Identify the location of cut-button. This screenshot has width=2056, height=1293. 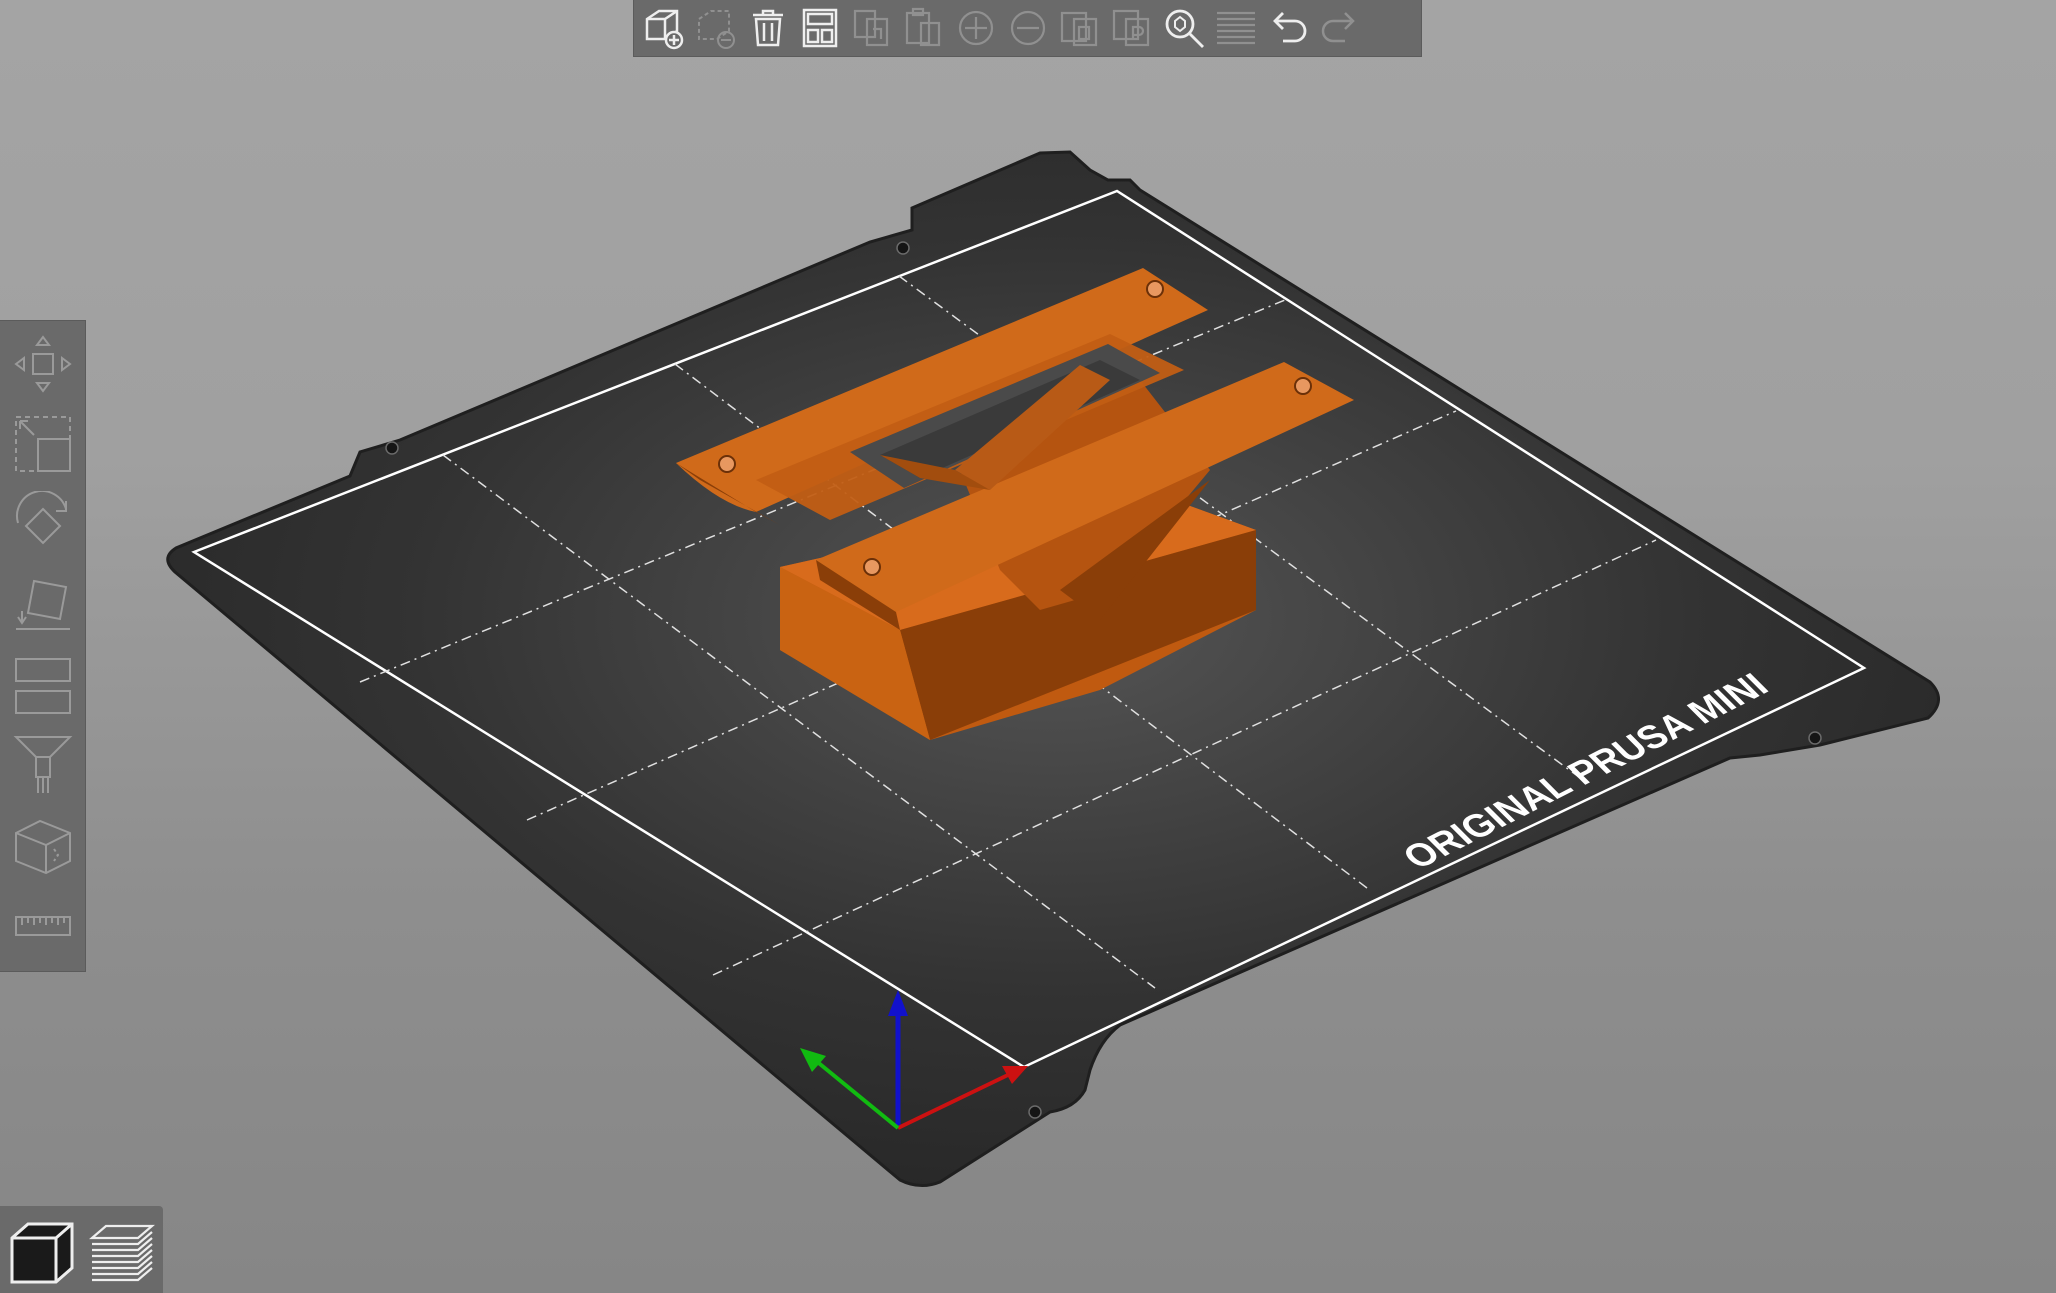
(43, 684).